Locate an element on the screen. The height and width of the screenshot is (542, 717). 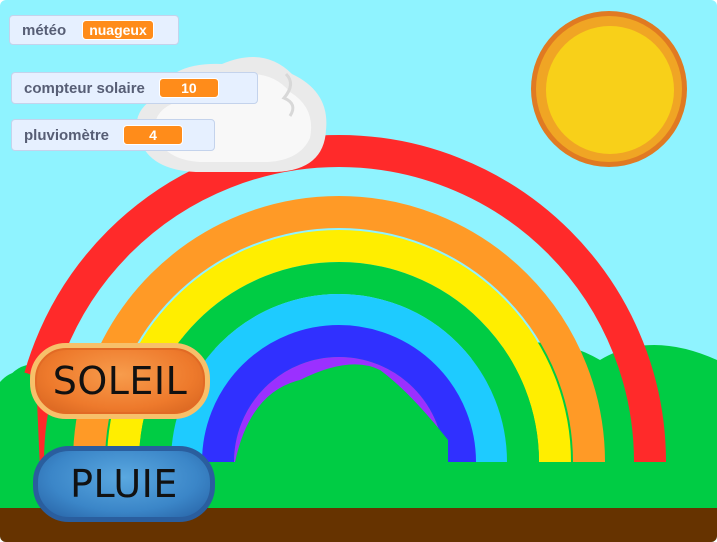
monitor-pluviometre: pluviomètre 4 is located at coordinates (113, 135).